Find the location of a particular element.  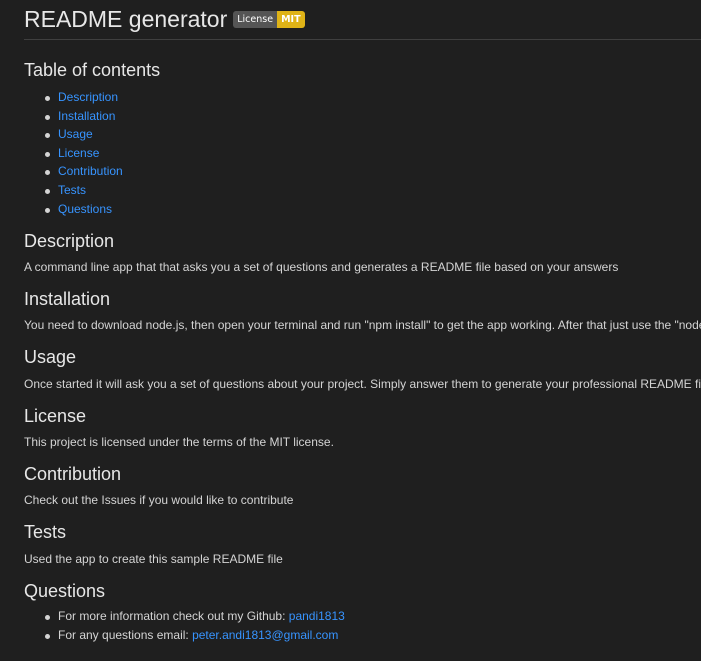

list-item: Installation is located at coordinates (73, 116).